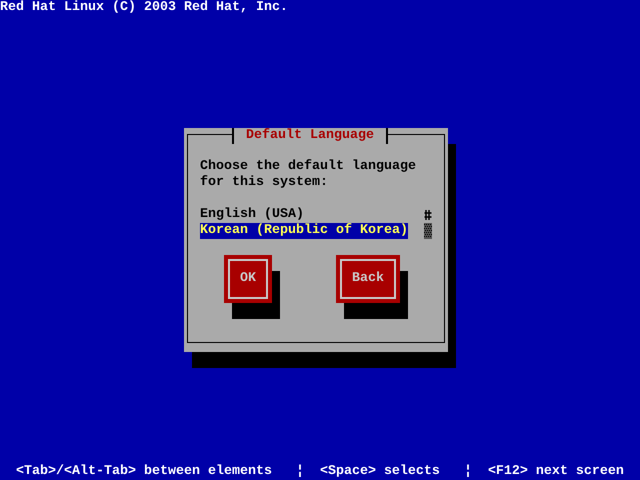  Describe the element at coordinates (368, 279) in the screenshot. I see `back-button: Back` at that location.